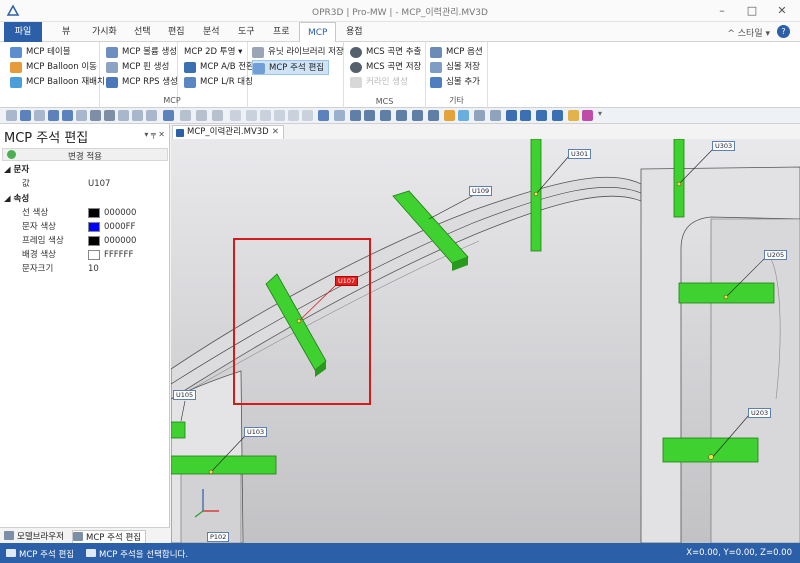 The width and height of the screenshot is (800, 563). Describe the element at coordinates (66, 32) in the screenshot. I see `tab-view: 뷰` at that location.